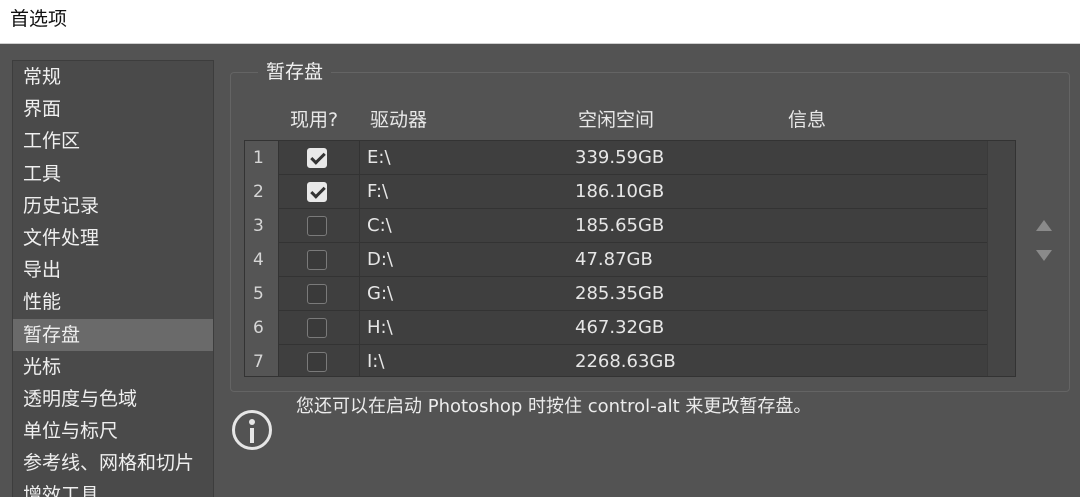  Describe the element at coordinates (113, 431) in the screenshot. I see `sidebar-item-units-rulers: 单位与标尺` at that location.